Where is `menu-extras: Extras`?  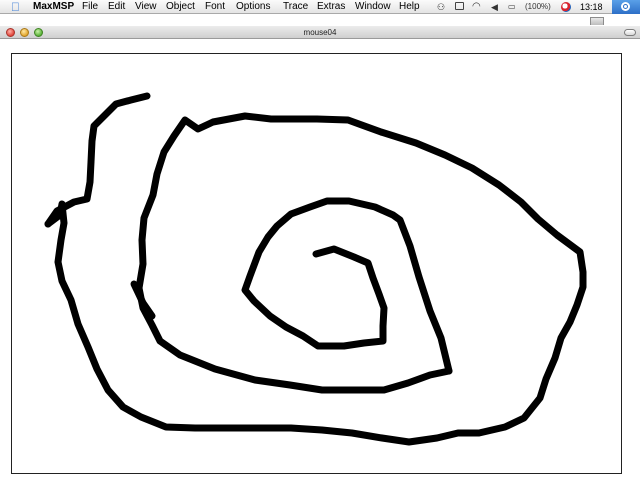
menu-extras: Extras is located at coordinates (331, 7).